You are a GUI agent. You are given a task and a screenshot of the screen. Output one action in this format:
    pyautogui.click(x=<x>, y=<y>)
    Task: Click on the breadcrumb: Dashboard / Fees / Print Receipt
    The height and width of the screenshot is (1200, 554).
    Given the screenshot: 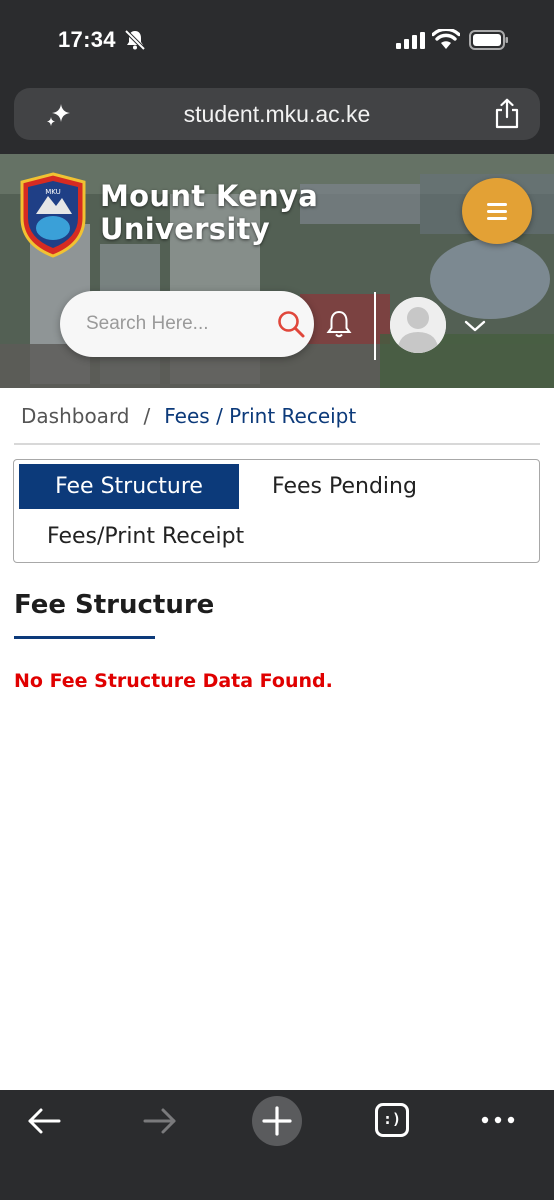 What is the action you would take?
    pyautogui.click(x=188, y=416)
    